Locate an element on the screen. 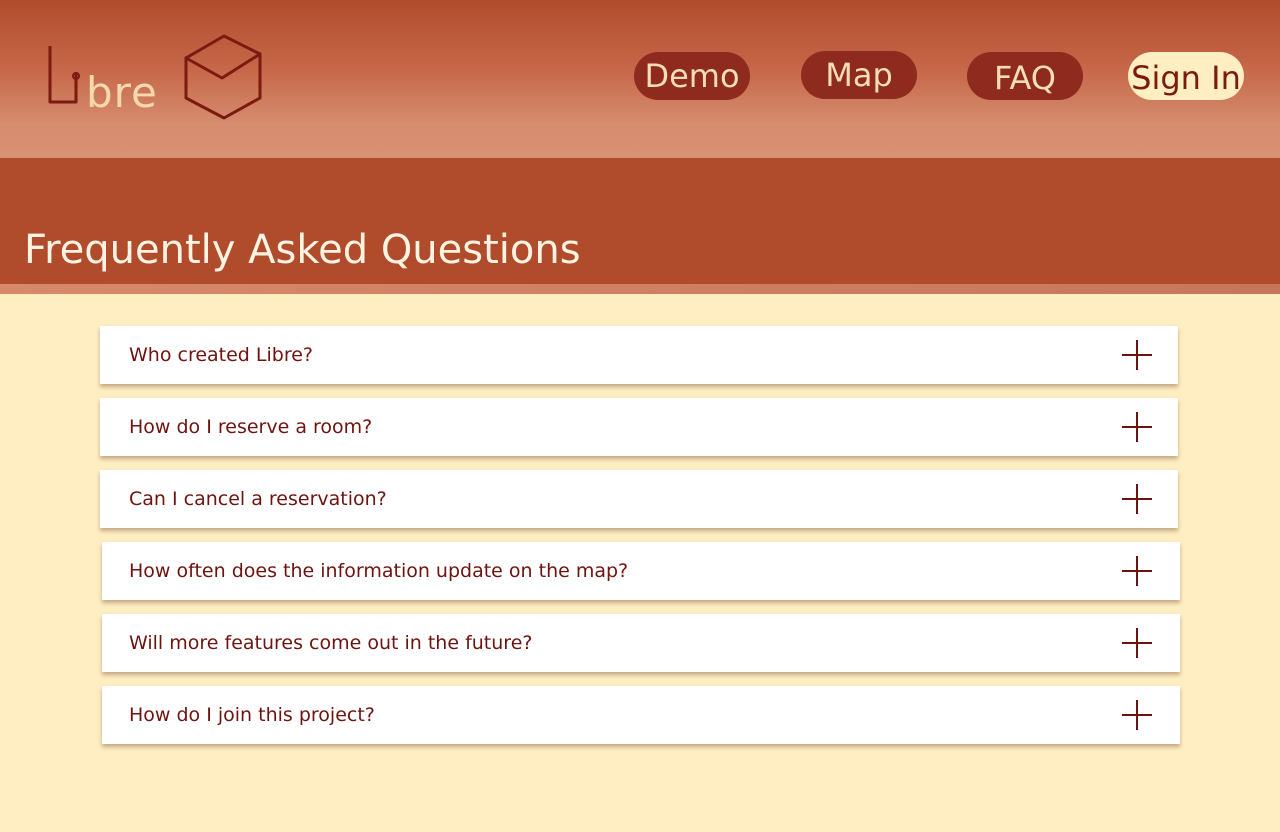 The image size is (1280, 832). faq-question: Who created Libre? is located at coordinates (221, 355).